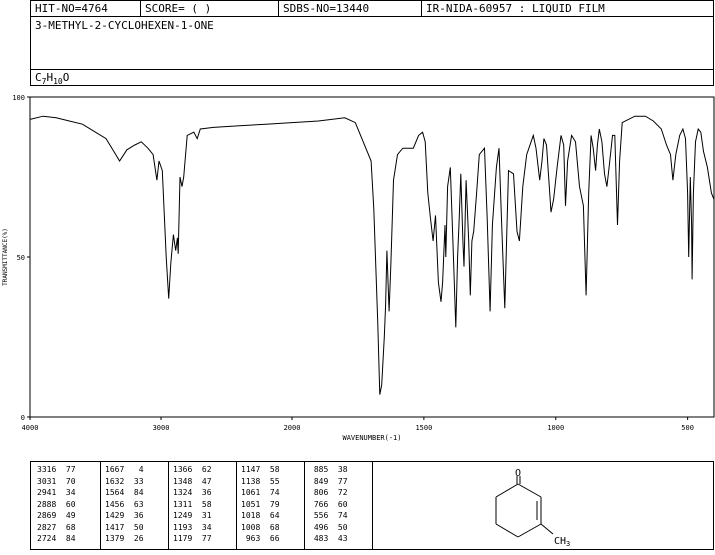 The height and width of the screenshot is (555, 715). I want to click on y-tick-label: 50, so click(21, 258).